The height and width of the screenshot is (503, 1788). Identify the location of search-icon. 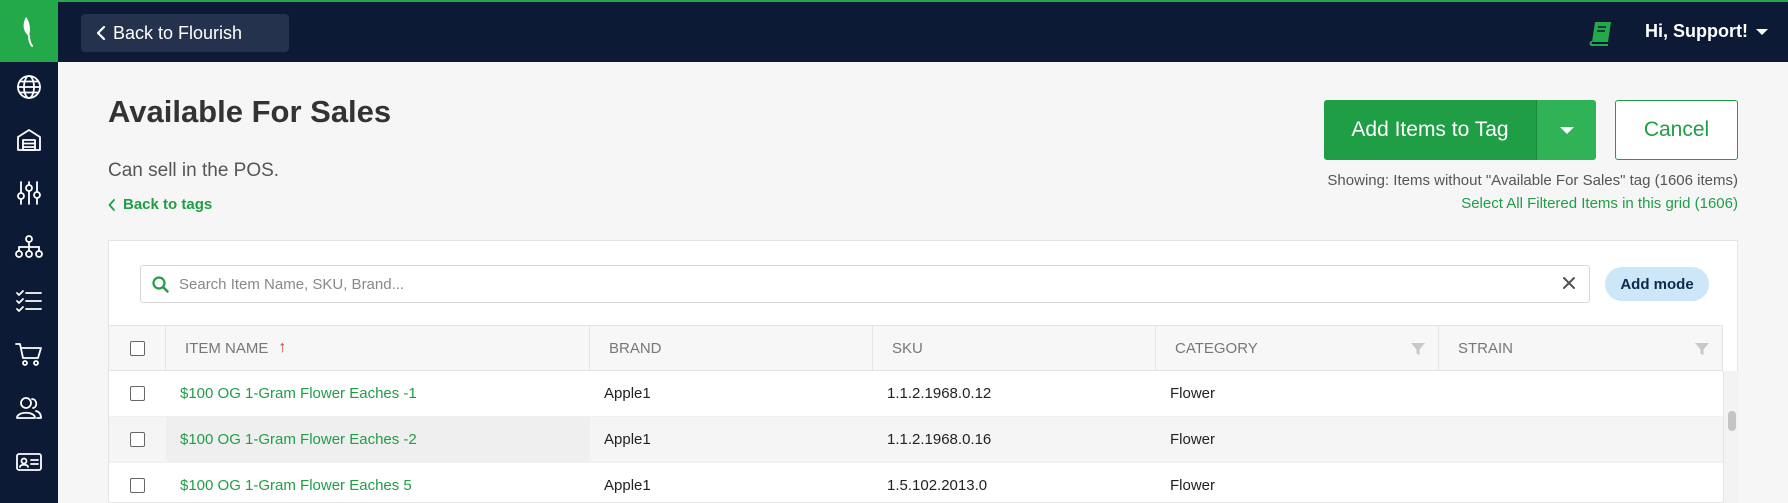
(160, 284).